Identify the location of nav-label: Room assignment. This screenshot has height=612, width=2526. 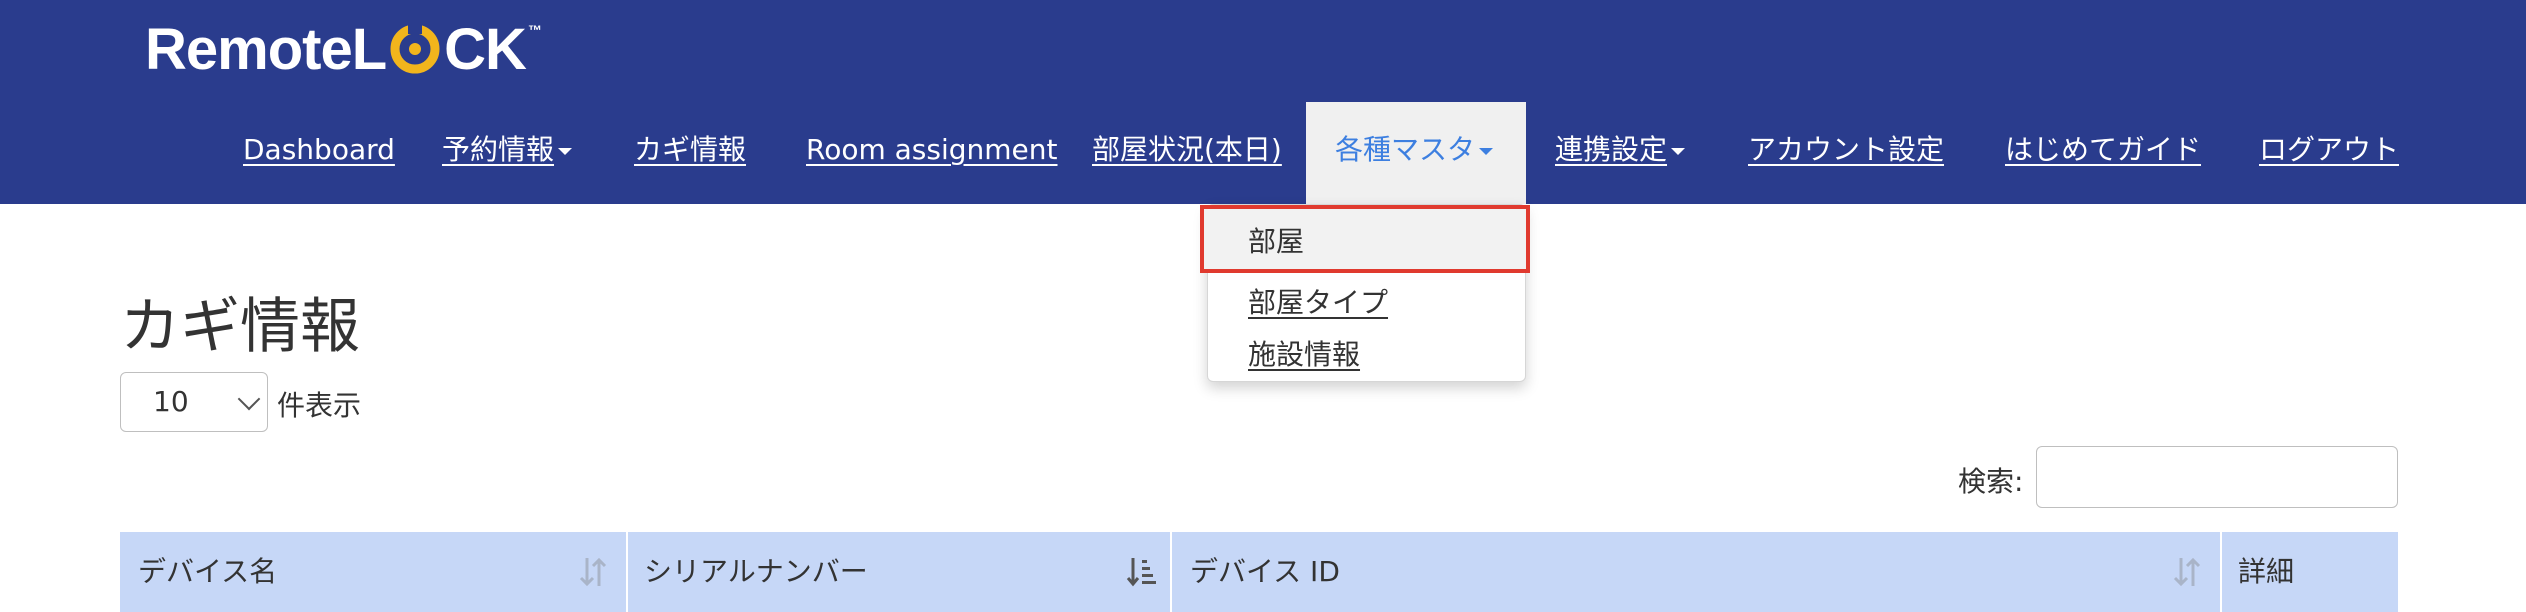
(932, 149).